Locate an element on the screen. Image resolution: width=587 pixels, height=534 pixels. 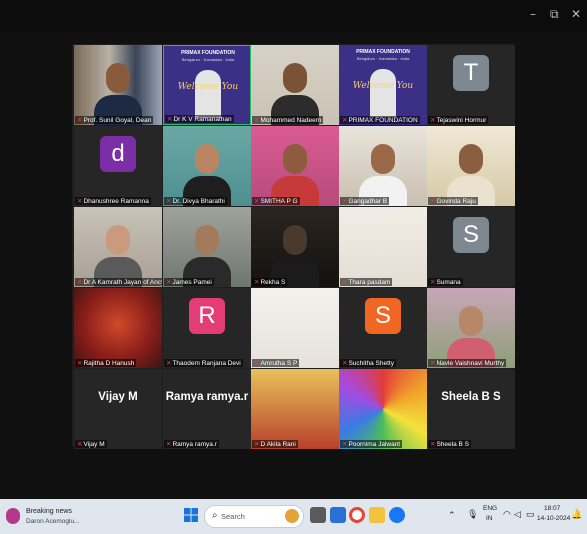
participant-tile: Vijay M ✕Vijay M is located at coordinates (118, 409).